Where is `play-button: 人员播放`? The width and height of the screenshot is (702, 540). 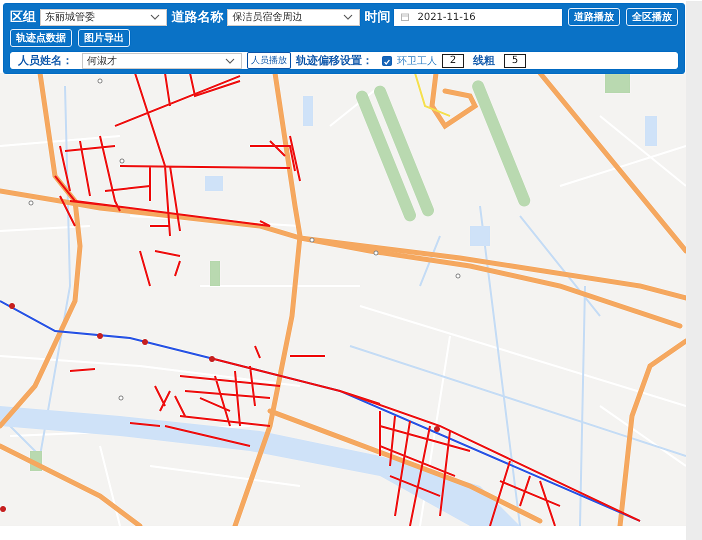 play-button: 人员播放 is located at coordinates (269, 60).